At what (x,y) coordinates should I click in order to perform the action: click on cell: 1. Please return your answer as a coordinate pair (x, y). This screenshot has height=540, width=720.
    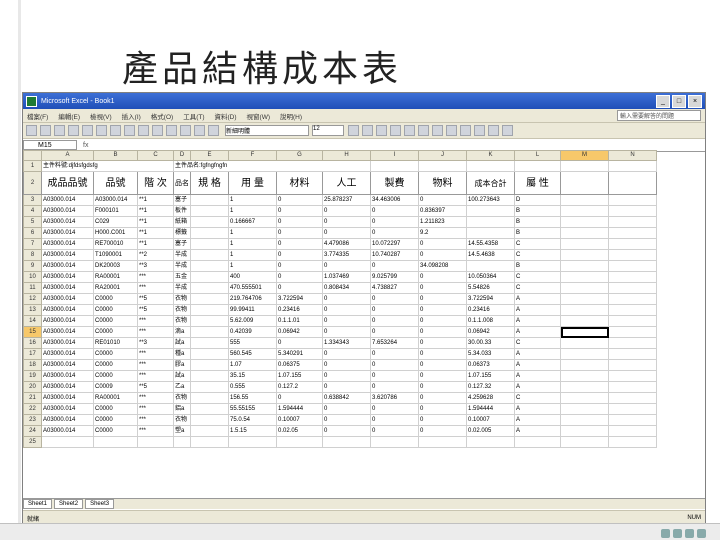
    Looking at the image, I should click on (252, 233).